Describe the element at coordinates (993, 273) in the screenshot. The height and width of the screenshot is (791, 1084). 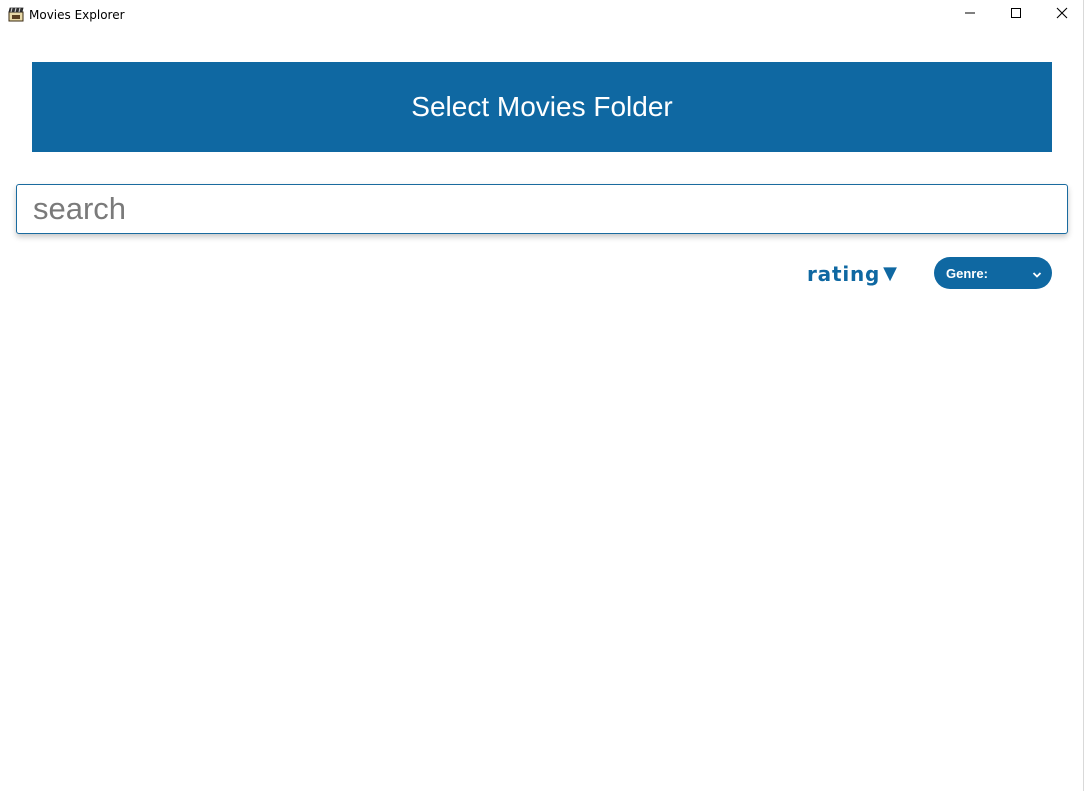
I see `genre-select: Genre:` at that location.